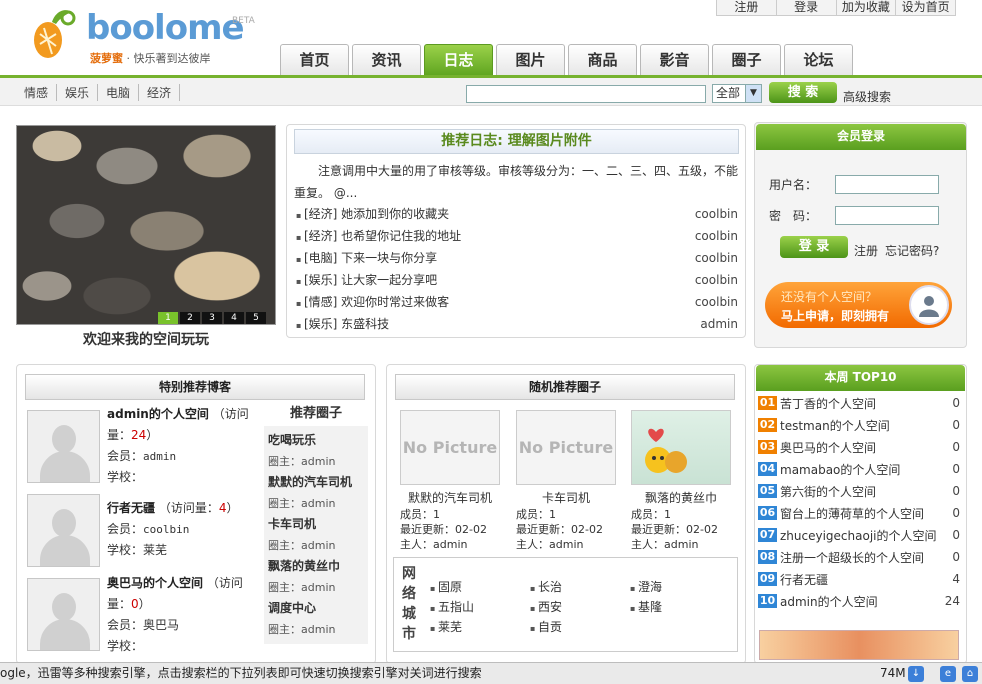 This screenshot has height=684, width=982. Describe the element at coordinates (517, 280) in the screenshot. I see `list-item: [娱乐] 让大家一起分享吧coolbin` at that location.